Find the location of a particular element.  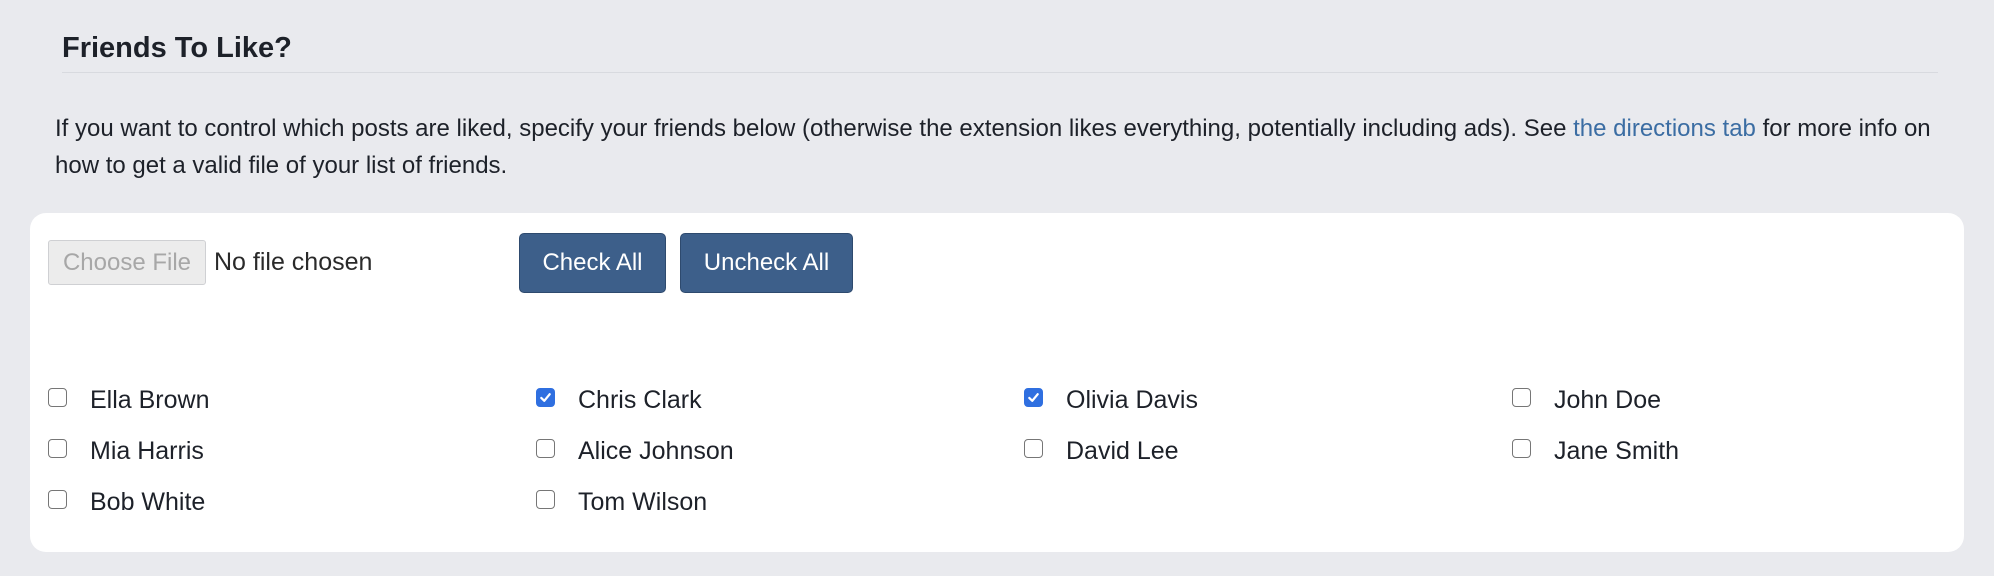

friend-item: Ella Brown is located at coordinates (292, 400).